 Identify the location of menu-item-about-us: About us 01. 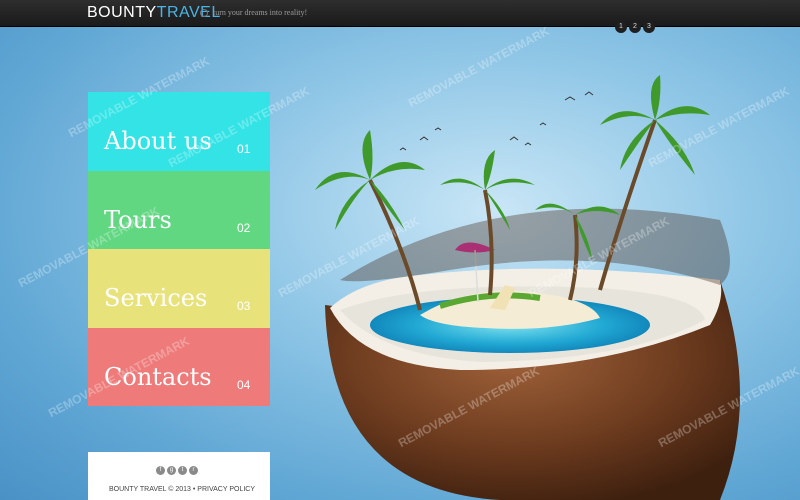
(179, 131).